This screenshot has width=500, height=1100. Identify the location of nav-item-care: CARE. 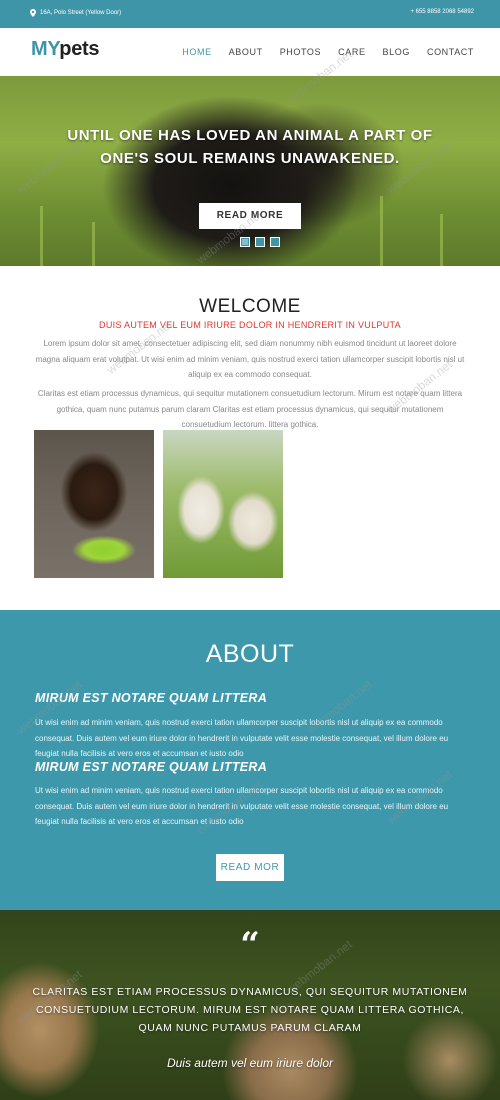
(351, 52).